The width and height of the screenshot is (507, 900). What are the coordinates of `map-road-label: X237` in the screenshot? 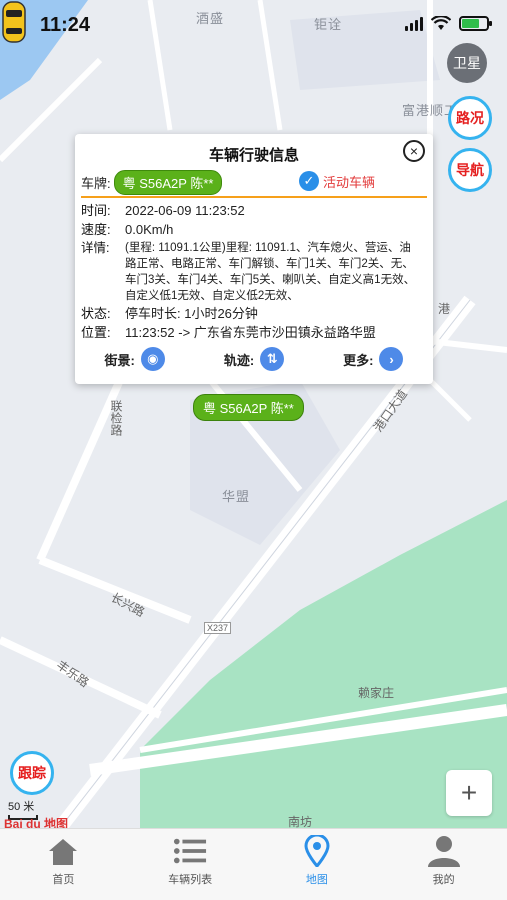 It's located at (218, 628).